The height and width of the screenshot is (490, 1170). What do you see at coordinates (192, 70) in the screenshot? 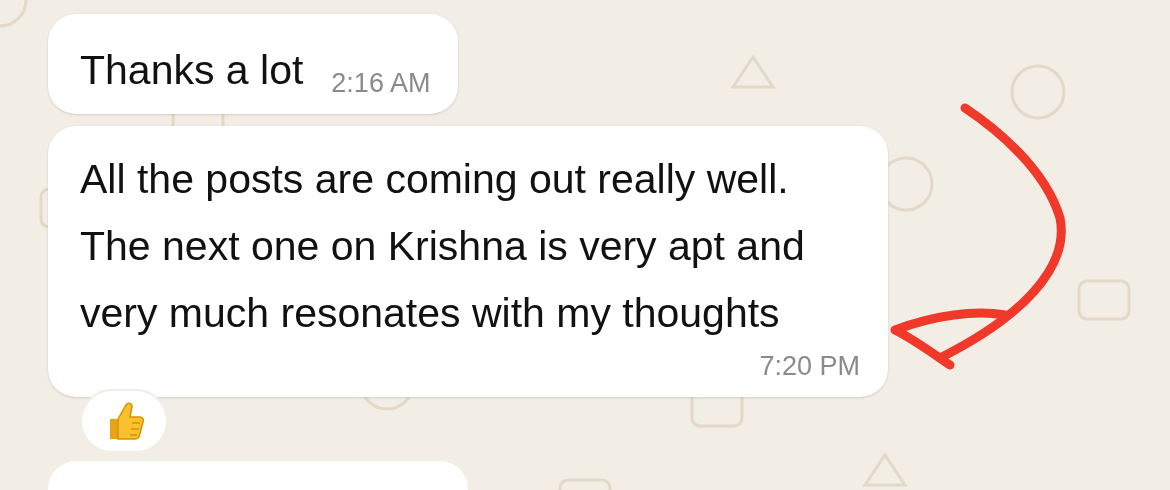
I see `message-text: Thanks a lot` at bounding box center [192, 70].